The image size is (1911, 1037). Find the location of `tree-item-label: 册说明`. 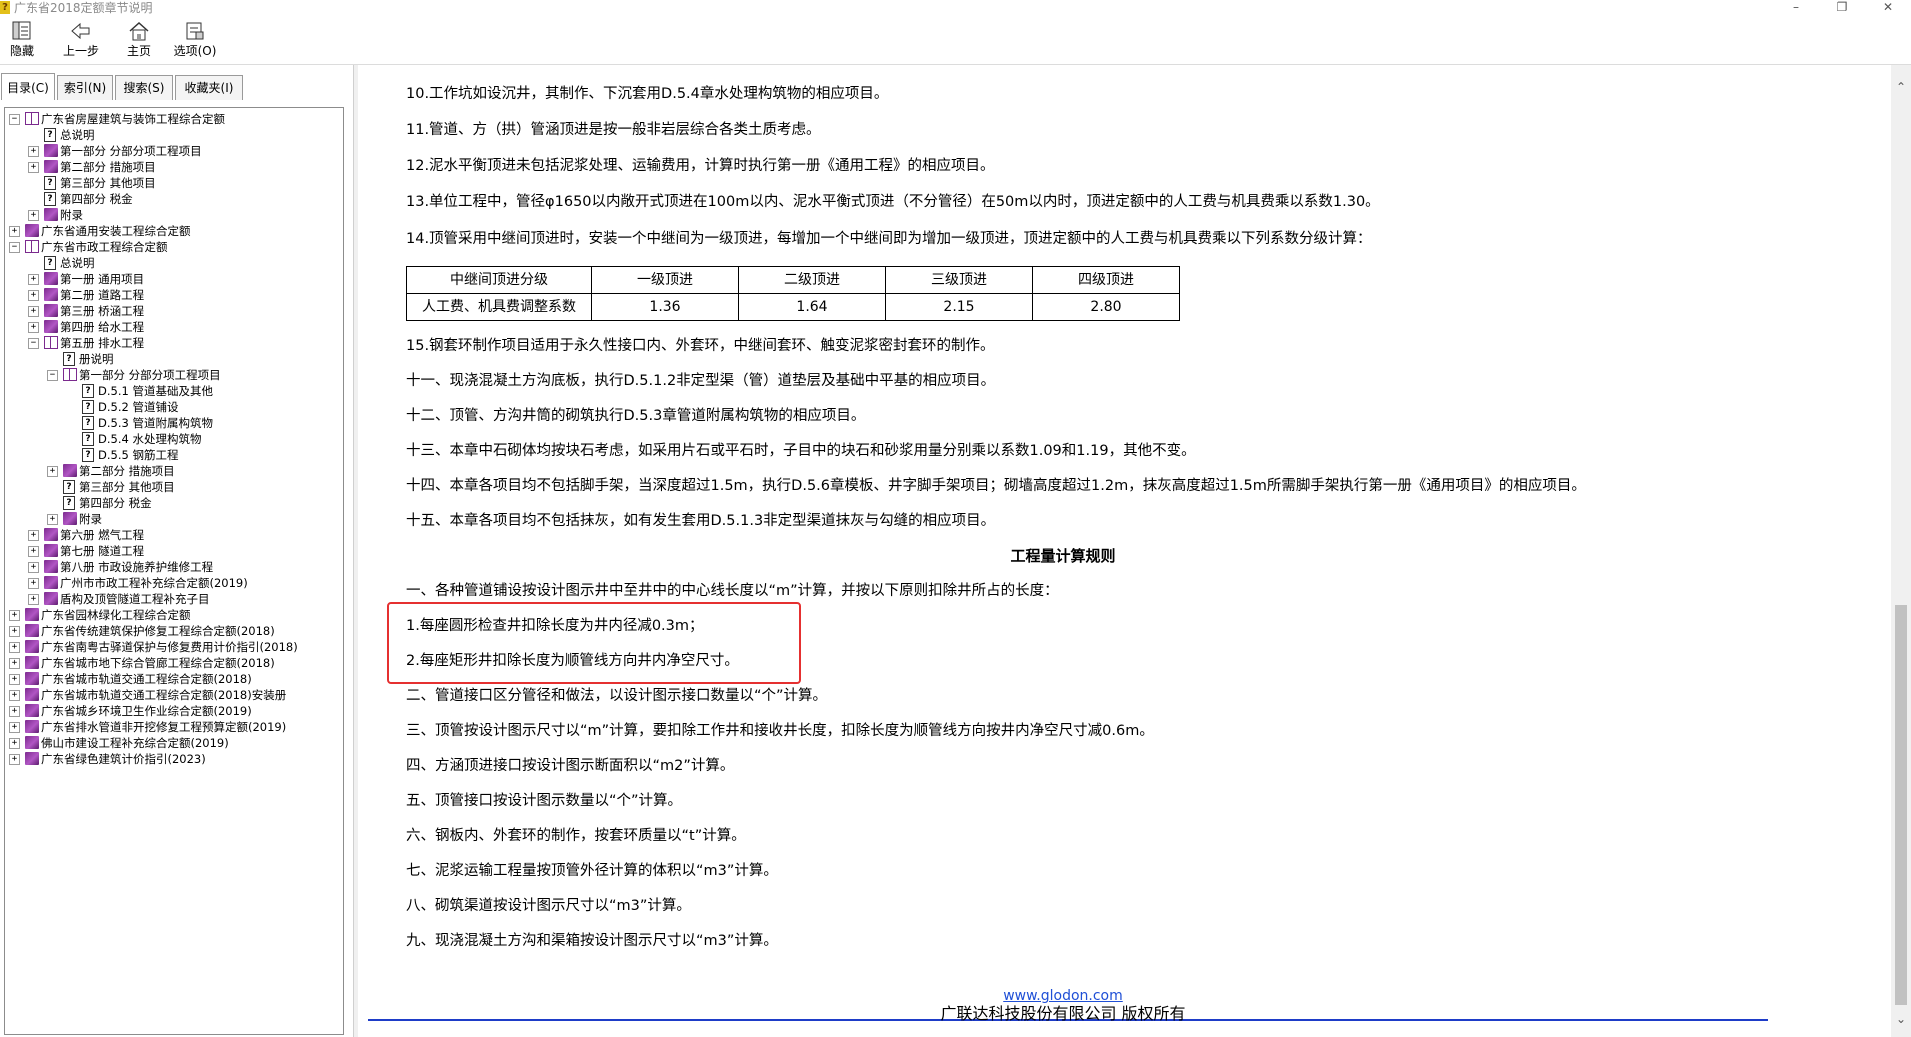

tree-item-label: 册说明 is located at coordinates (96, 359).